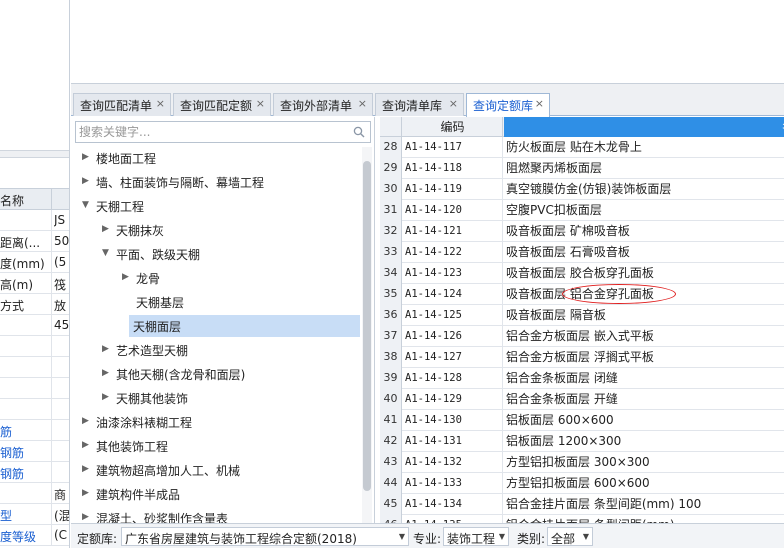 Image resolution: width=784 pixels, height=548 pixels. I want to click on property-row: 度(mm) (5, so click(34, 262).